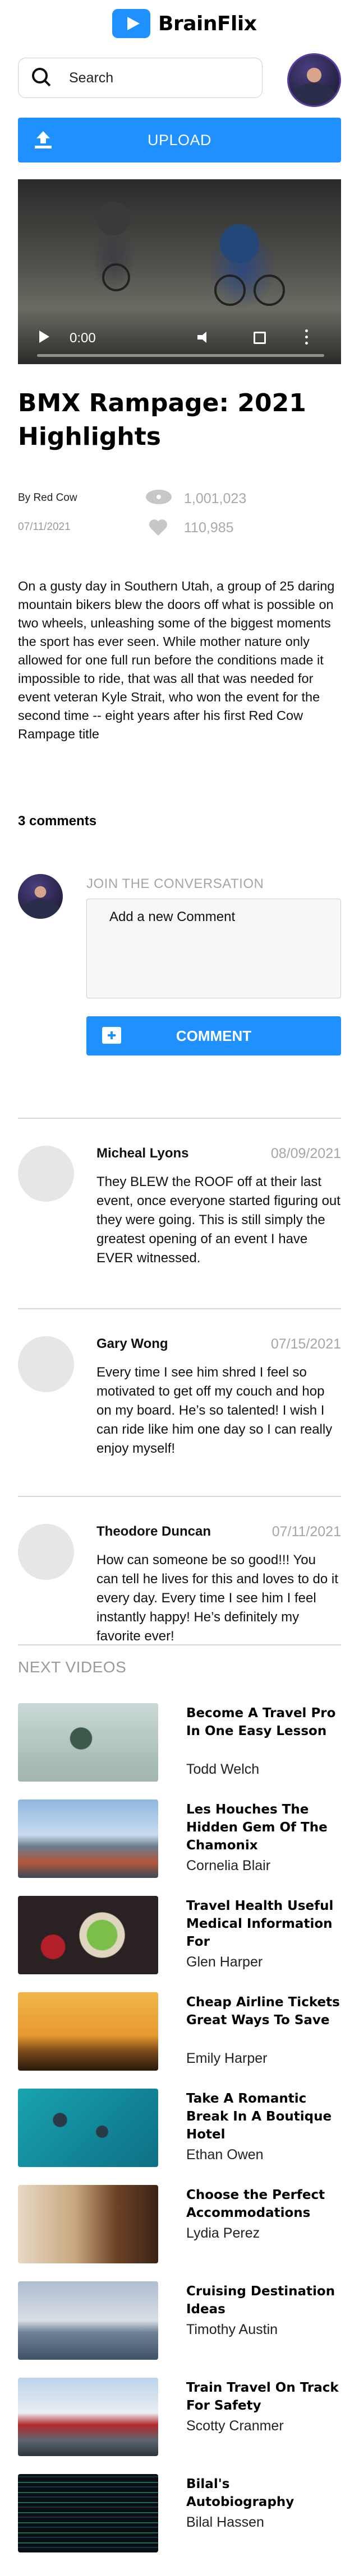 The height and width of the screenshot is (2576, 359). What do you see at coordinates (72, 1667) in the screenshot?
I see `next-videos-heading: NEXT VIDEOS` at bounding box center [72, 1667].